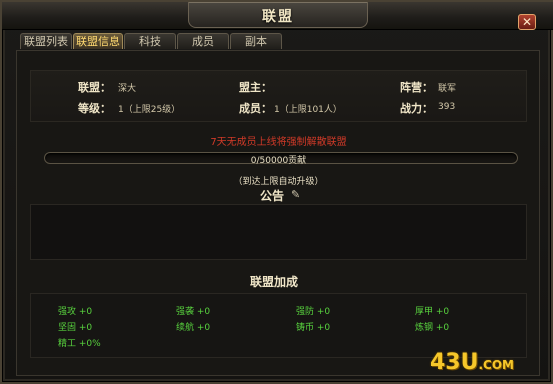  Describe the element at coordinates (278, 182) in the screenshot. I see `auto-upgrade-note: （到达上限自动升级）` at that location.